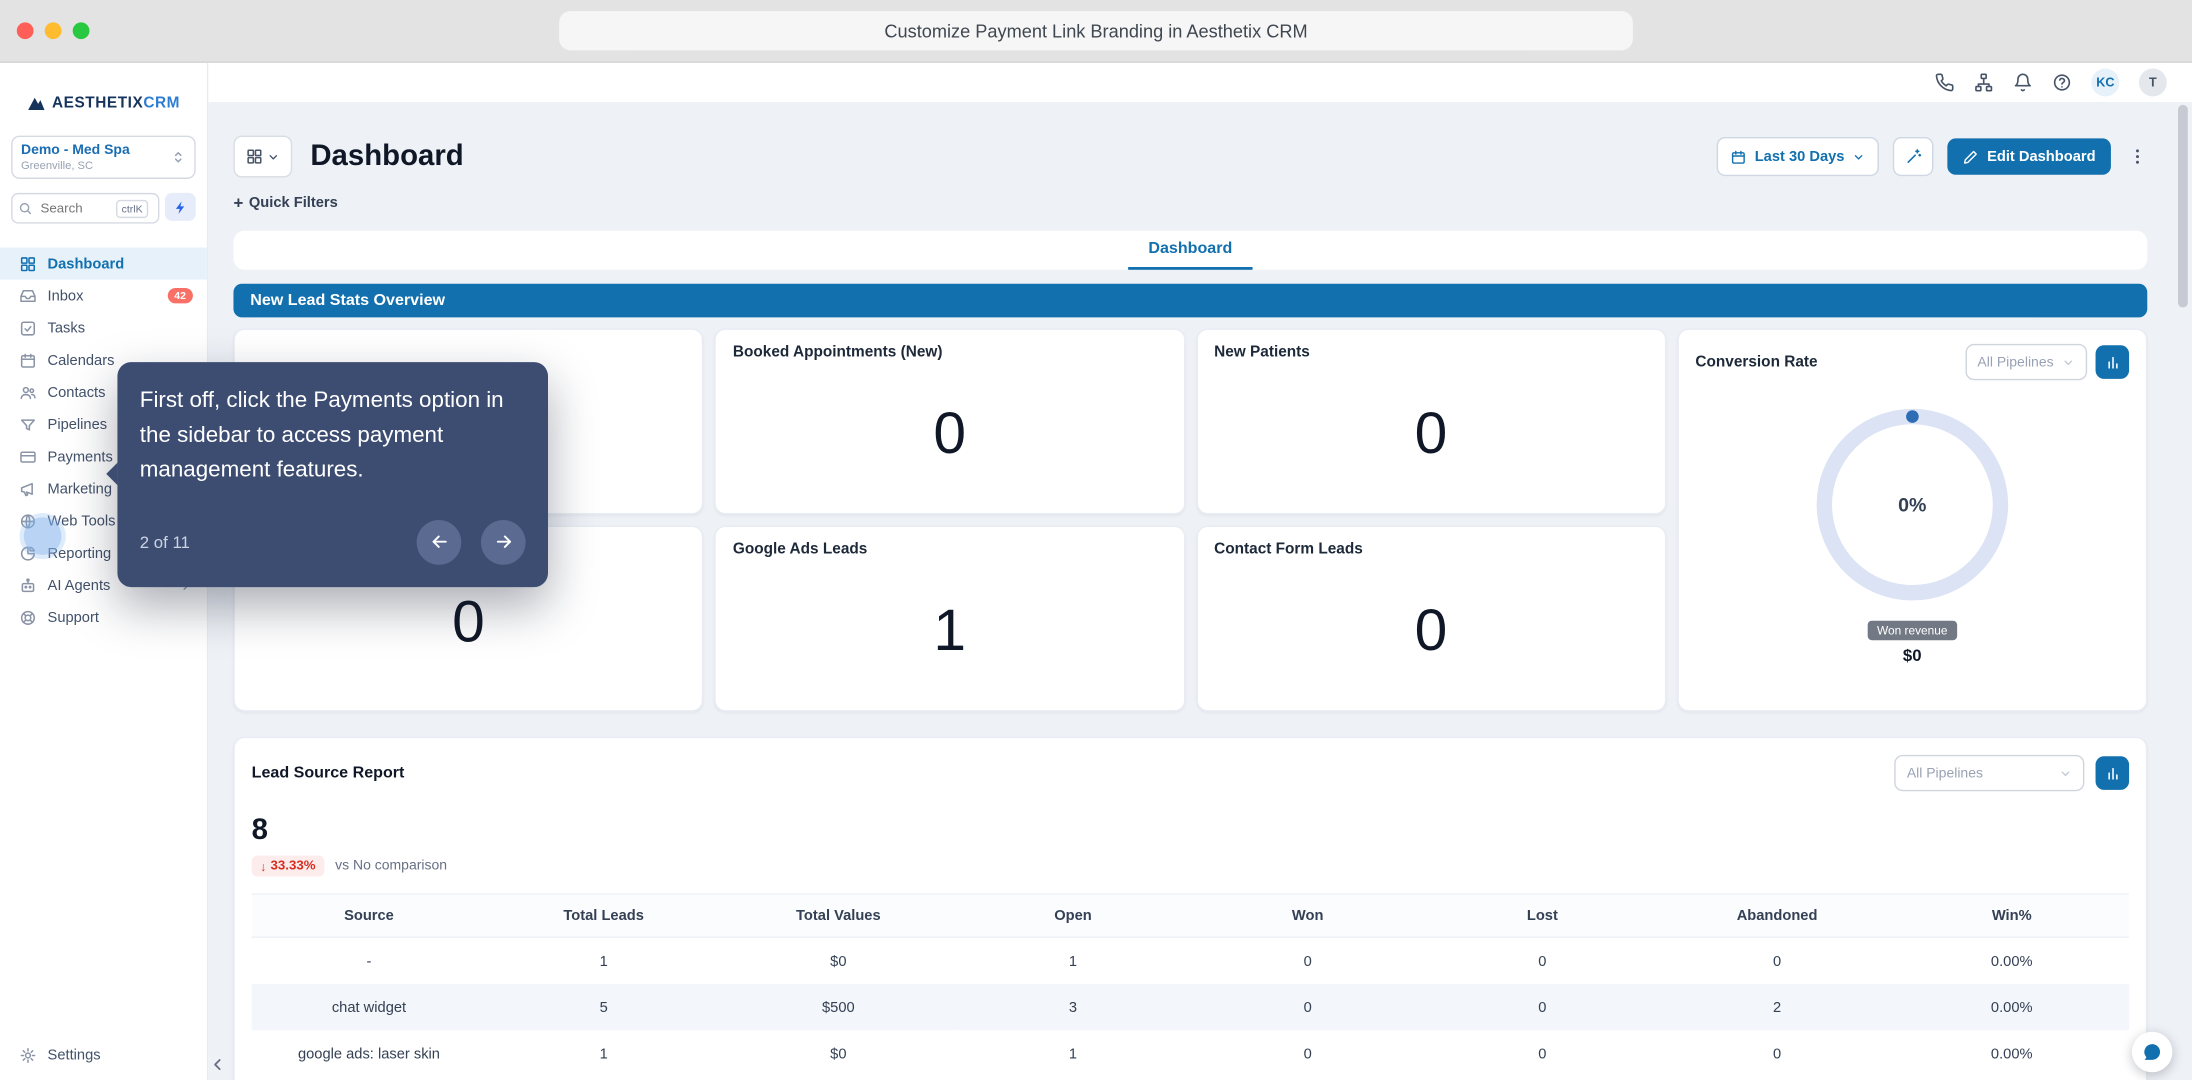 The width and height of the screenshot is (2192, 1080). Describe the element at coordinates (838, 1053) in the screenshot. I see `cell: $0` at that location.